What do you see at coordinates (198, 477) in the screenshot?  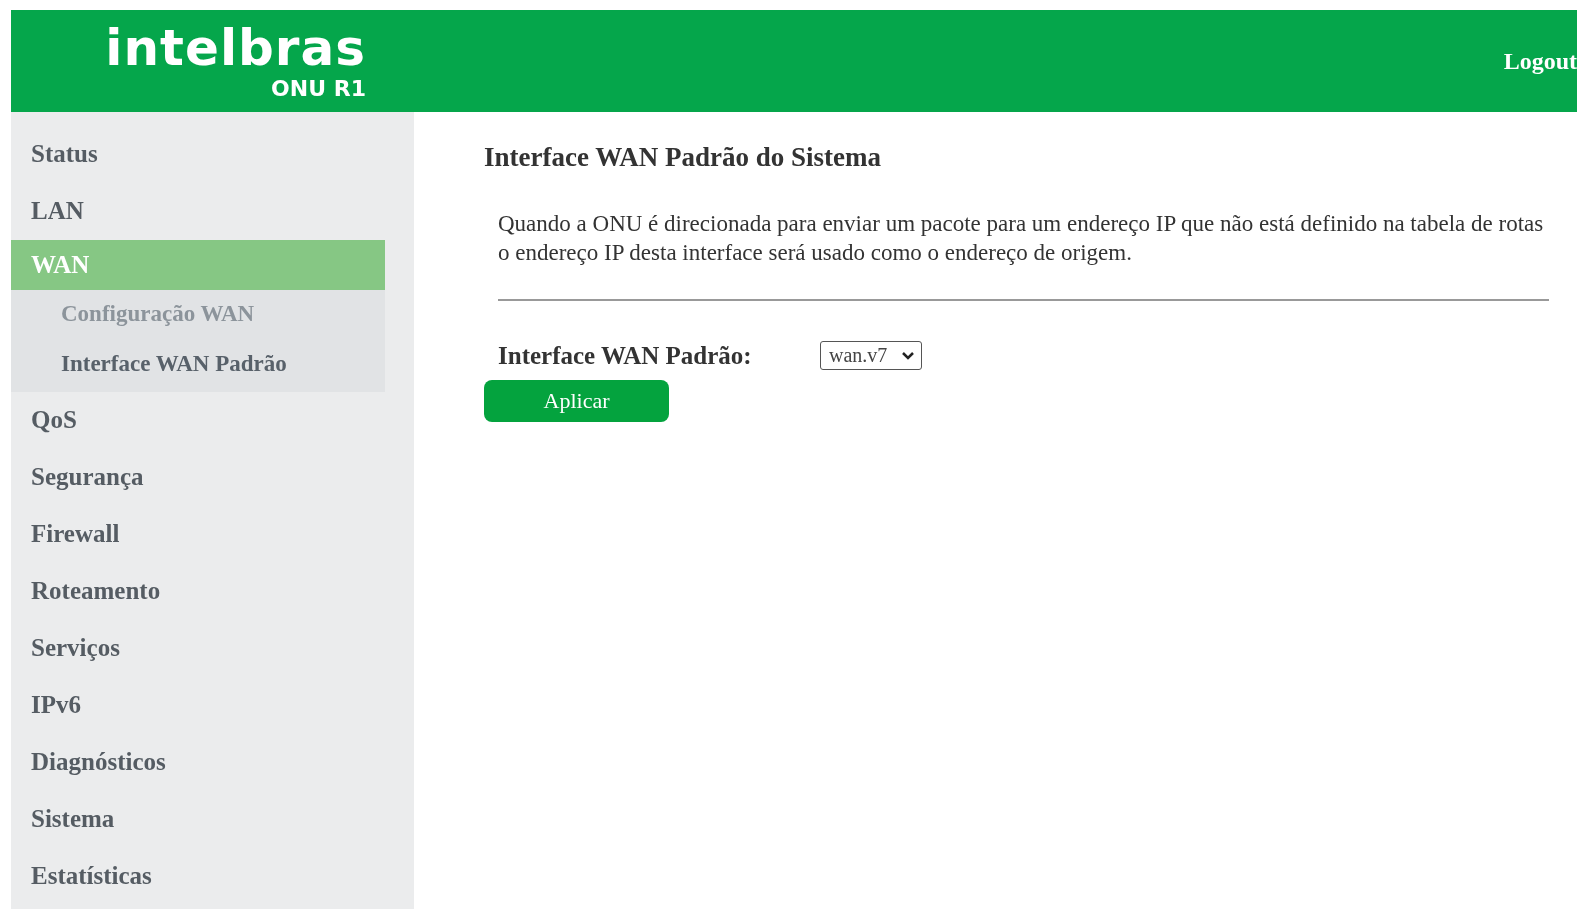 I see `sidebar-item: Segurança` at bounding box center [198, 477].